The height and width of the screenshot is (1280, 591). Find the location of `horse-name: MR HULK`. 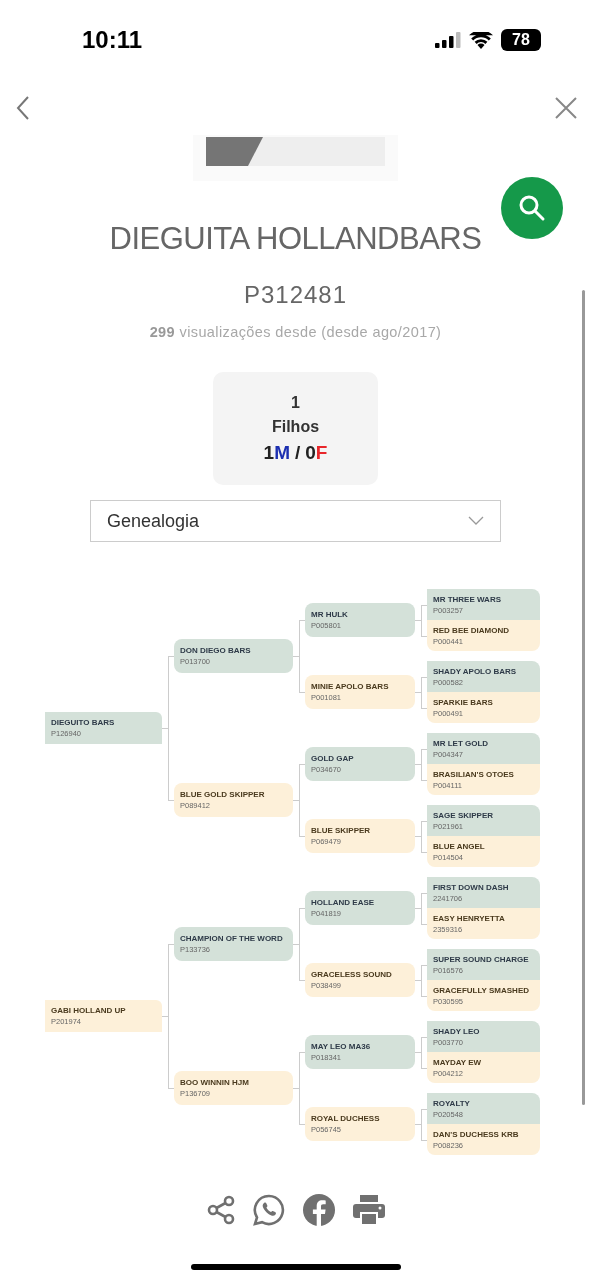

horse-name: MR HULK is located at coordinates (330, 614).